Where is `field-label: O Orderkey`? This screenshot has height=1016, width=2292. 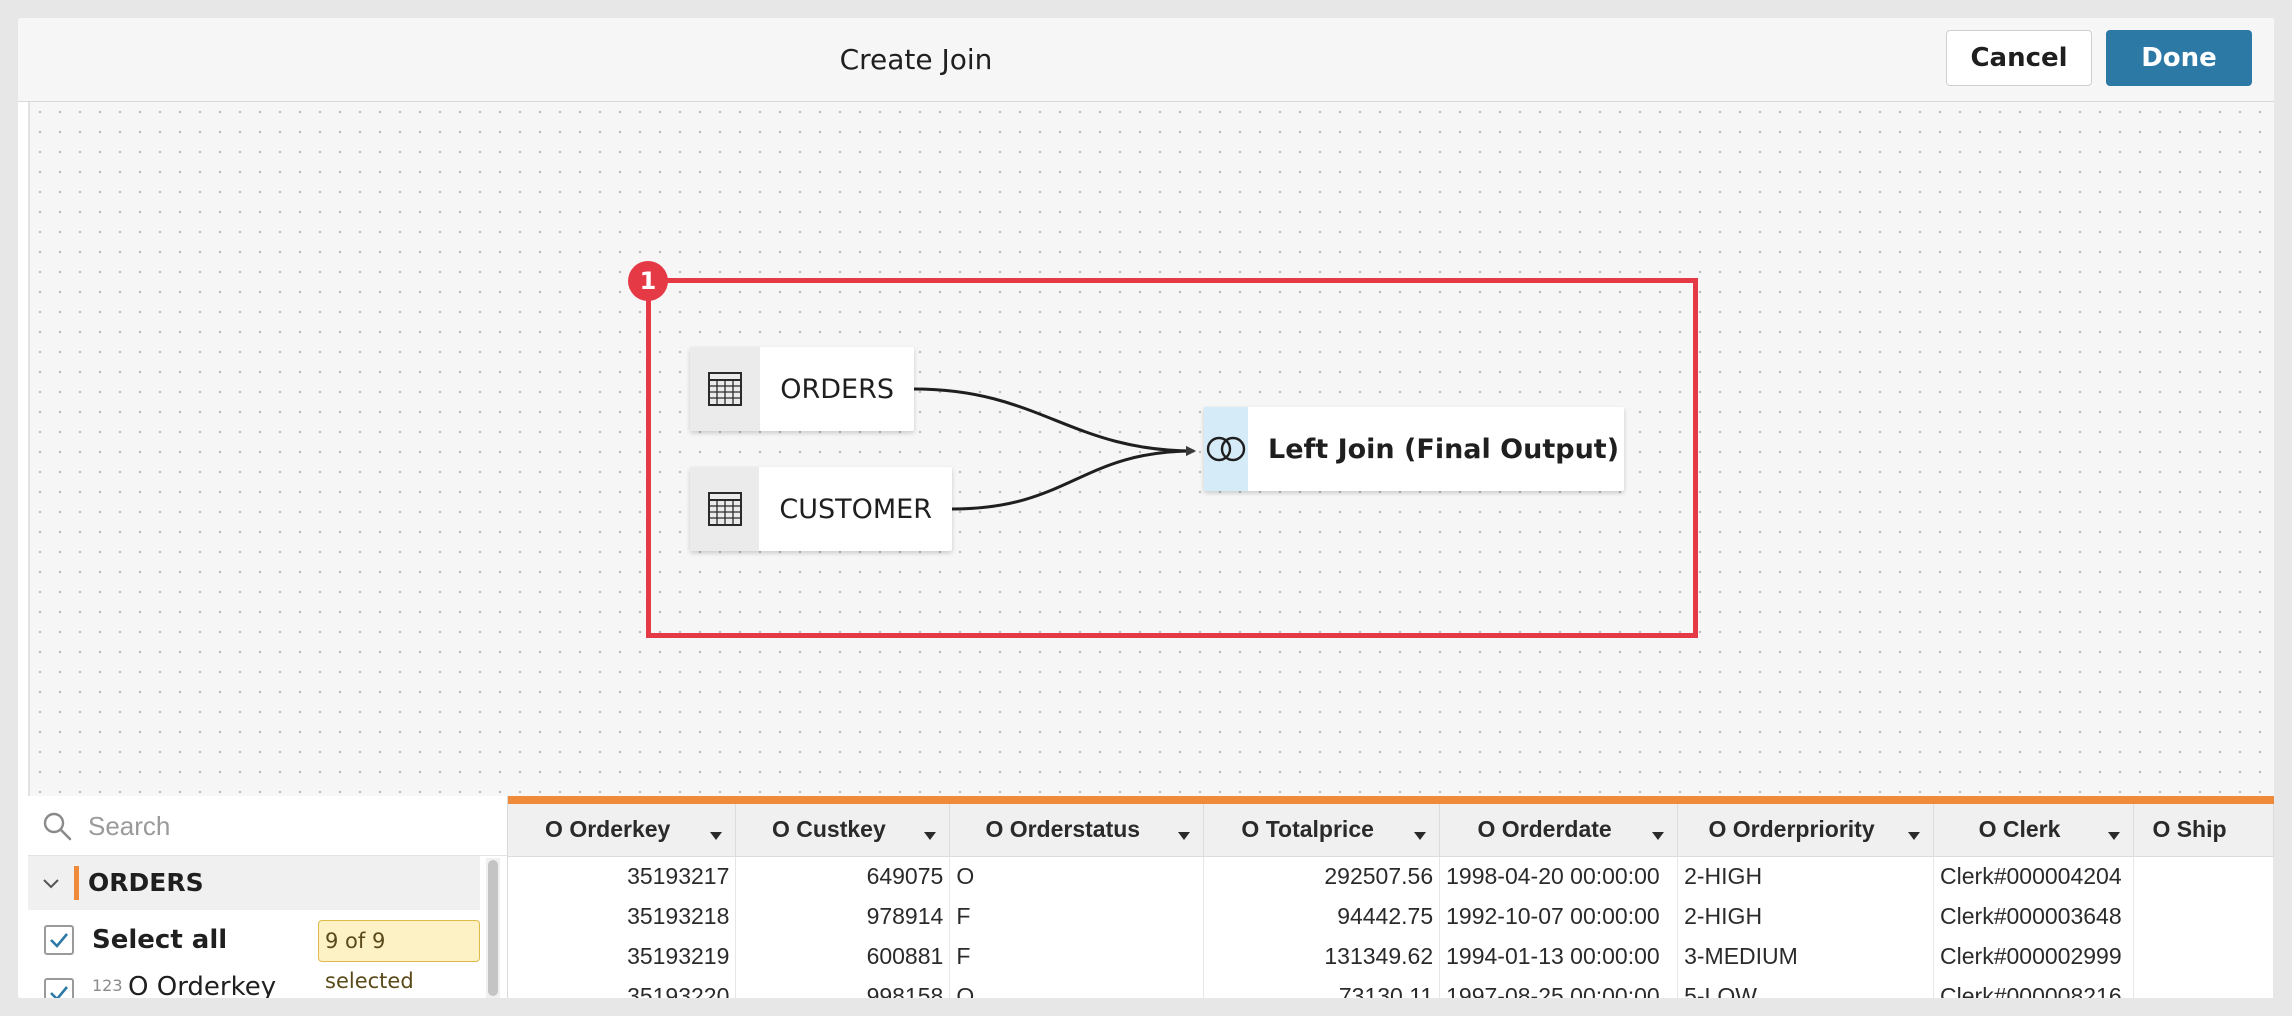 field-label: O Orderkey is located at coordinates (202, 985).